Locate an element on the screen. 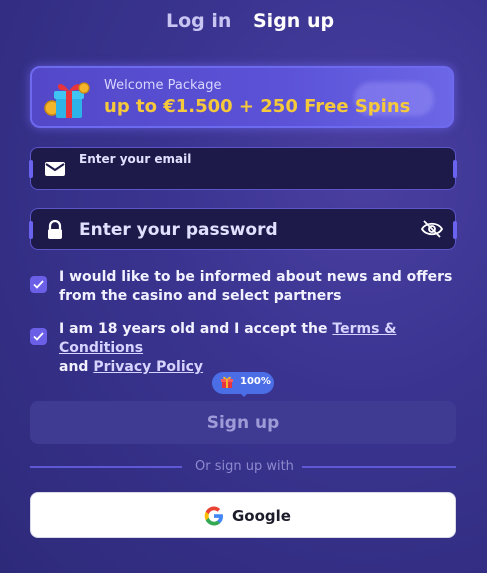 This screenshot has height=573, width=487. google-signup-button: Google is located at coordinates (243, 515).